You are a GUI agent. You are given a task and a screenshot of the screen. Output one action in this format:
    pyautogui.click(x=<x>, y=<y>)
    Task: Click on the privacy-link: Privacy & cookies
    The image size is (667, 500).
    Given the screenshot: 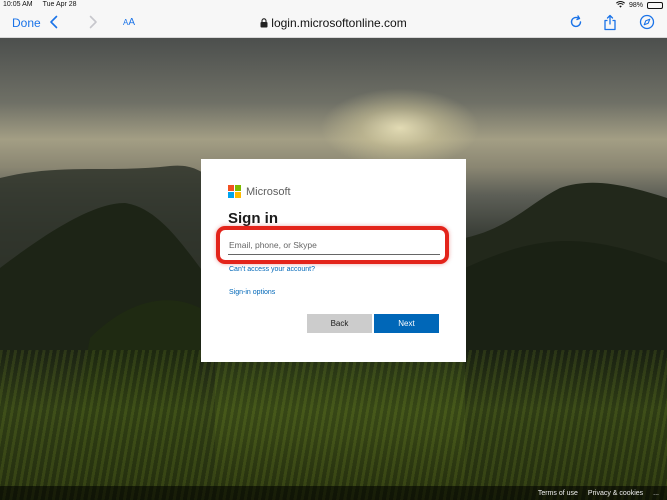 What is the action you would take?
    pyautogui.click(x=615, y=493)
    